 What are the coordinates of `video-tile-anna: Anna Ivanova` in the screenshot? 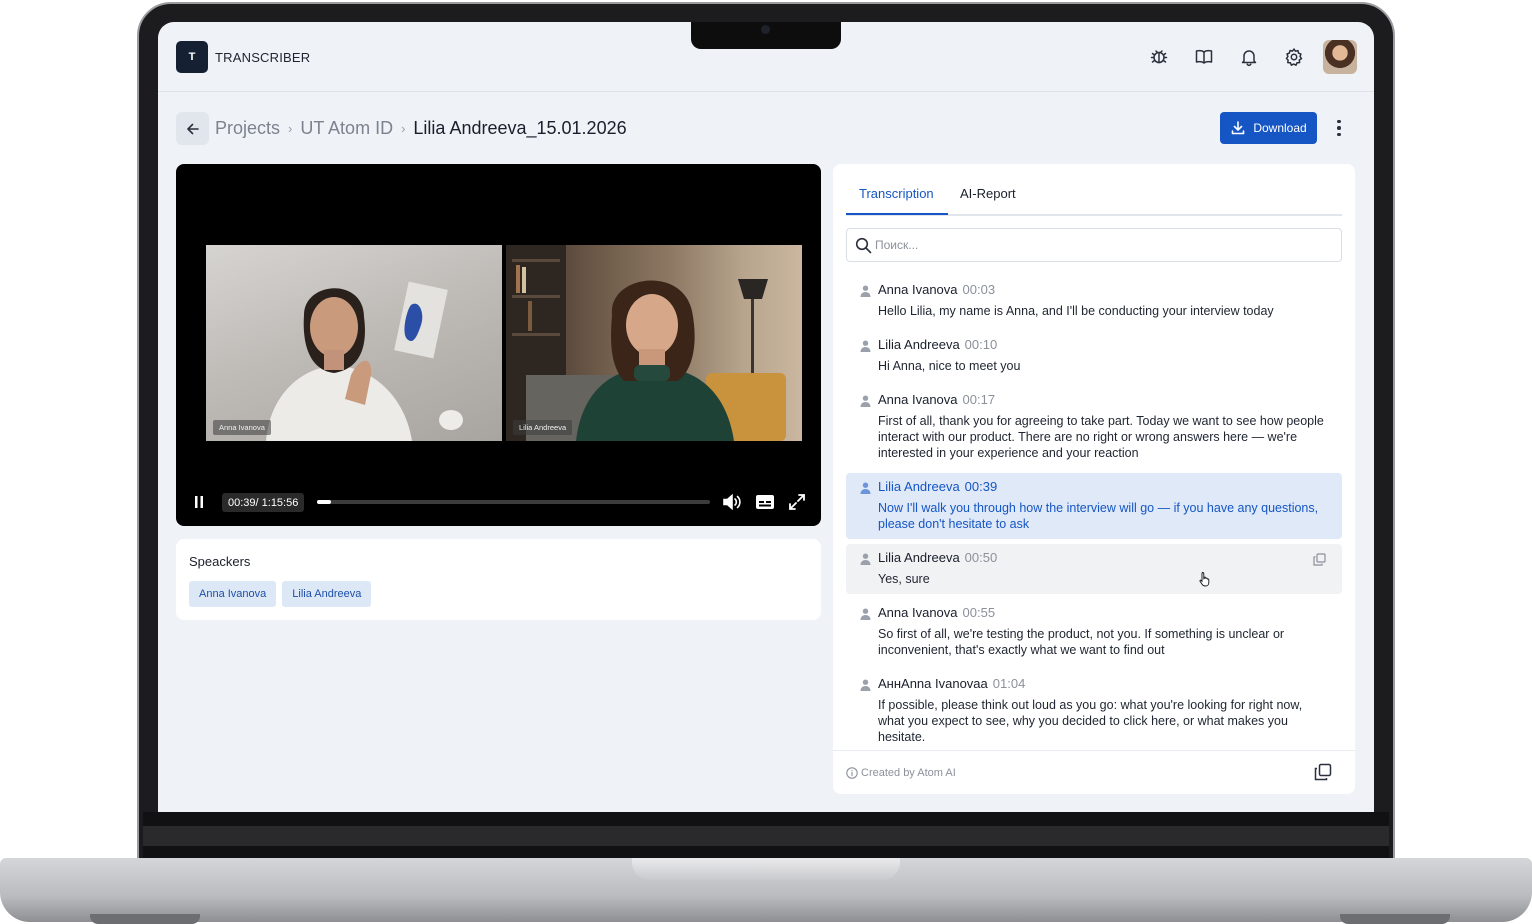 It's located at (354, 343).